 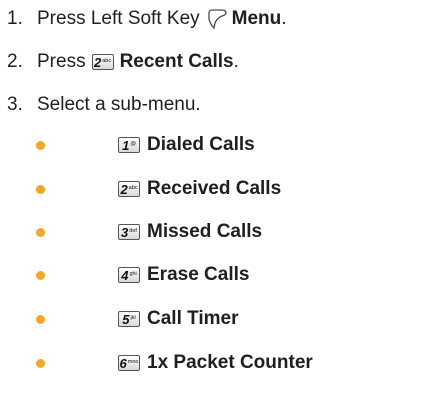 What do you see at coordinates (125, 275) in the screenshot?
I see `key-digit: 4` at bounding box center [125, 275].